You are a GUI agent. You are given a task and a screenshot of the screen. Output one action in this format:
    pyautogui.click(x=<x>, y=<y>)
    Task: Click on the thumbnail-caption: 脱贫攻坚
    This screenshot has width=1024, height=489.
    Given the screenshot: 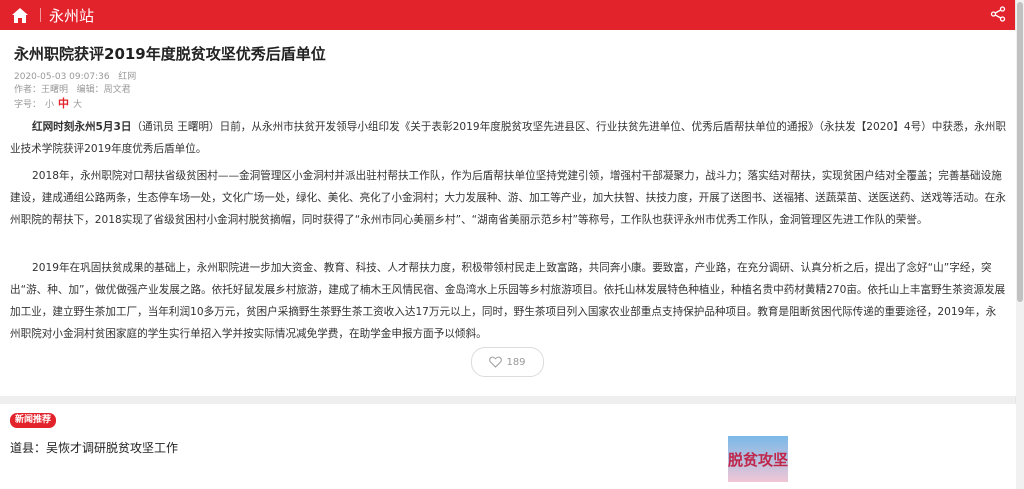 What is the action you would take?
    pyautogui.click(x=758, y=460)
    